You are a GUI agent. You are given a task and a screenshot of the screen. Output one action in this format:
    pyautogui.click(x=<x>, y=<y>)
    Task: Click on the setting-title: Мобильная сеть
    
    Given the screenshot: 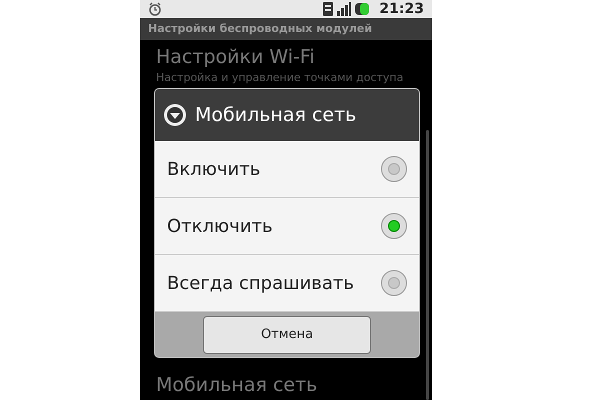 What is the action you would take?
    pyautogui.click(x=286, y=385)
    